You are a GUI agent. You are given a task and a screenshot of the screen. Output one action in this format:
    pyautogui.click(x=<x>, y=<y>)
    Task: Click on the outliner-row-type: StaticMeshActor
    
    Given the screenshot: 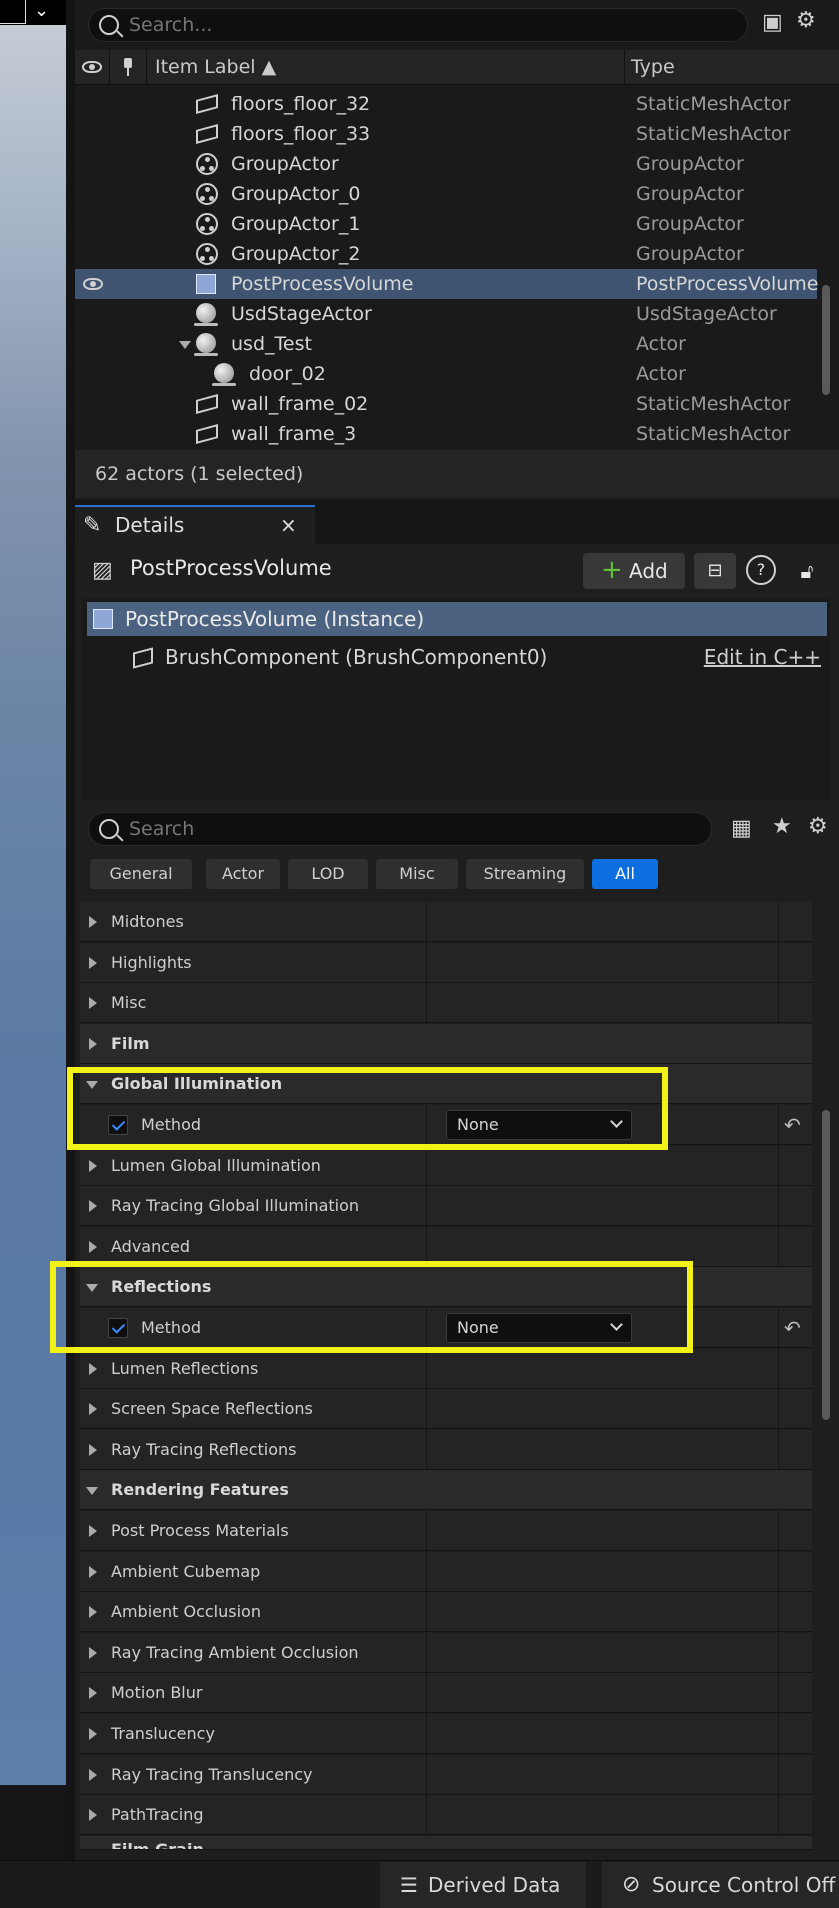 What is the action you would take?
    pyautogui.click(x=713, y=134)
    